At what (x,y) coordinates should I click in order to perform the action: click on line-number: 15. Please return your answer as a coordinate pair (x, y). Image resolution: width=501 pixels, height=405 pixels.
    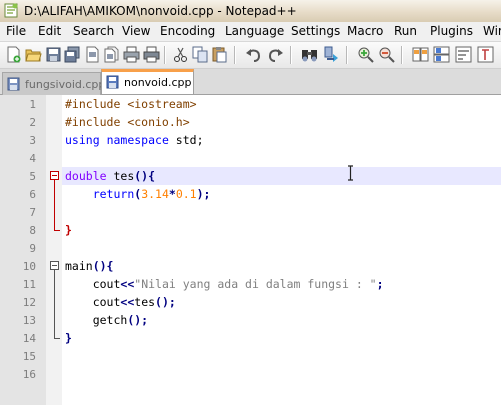
    Looking at the image, I should click on (29, 356).